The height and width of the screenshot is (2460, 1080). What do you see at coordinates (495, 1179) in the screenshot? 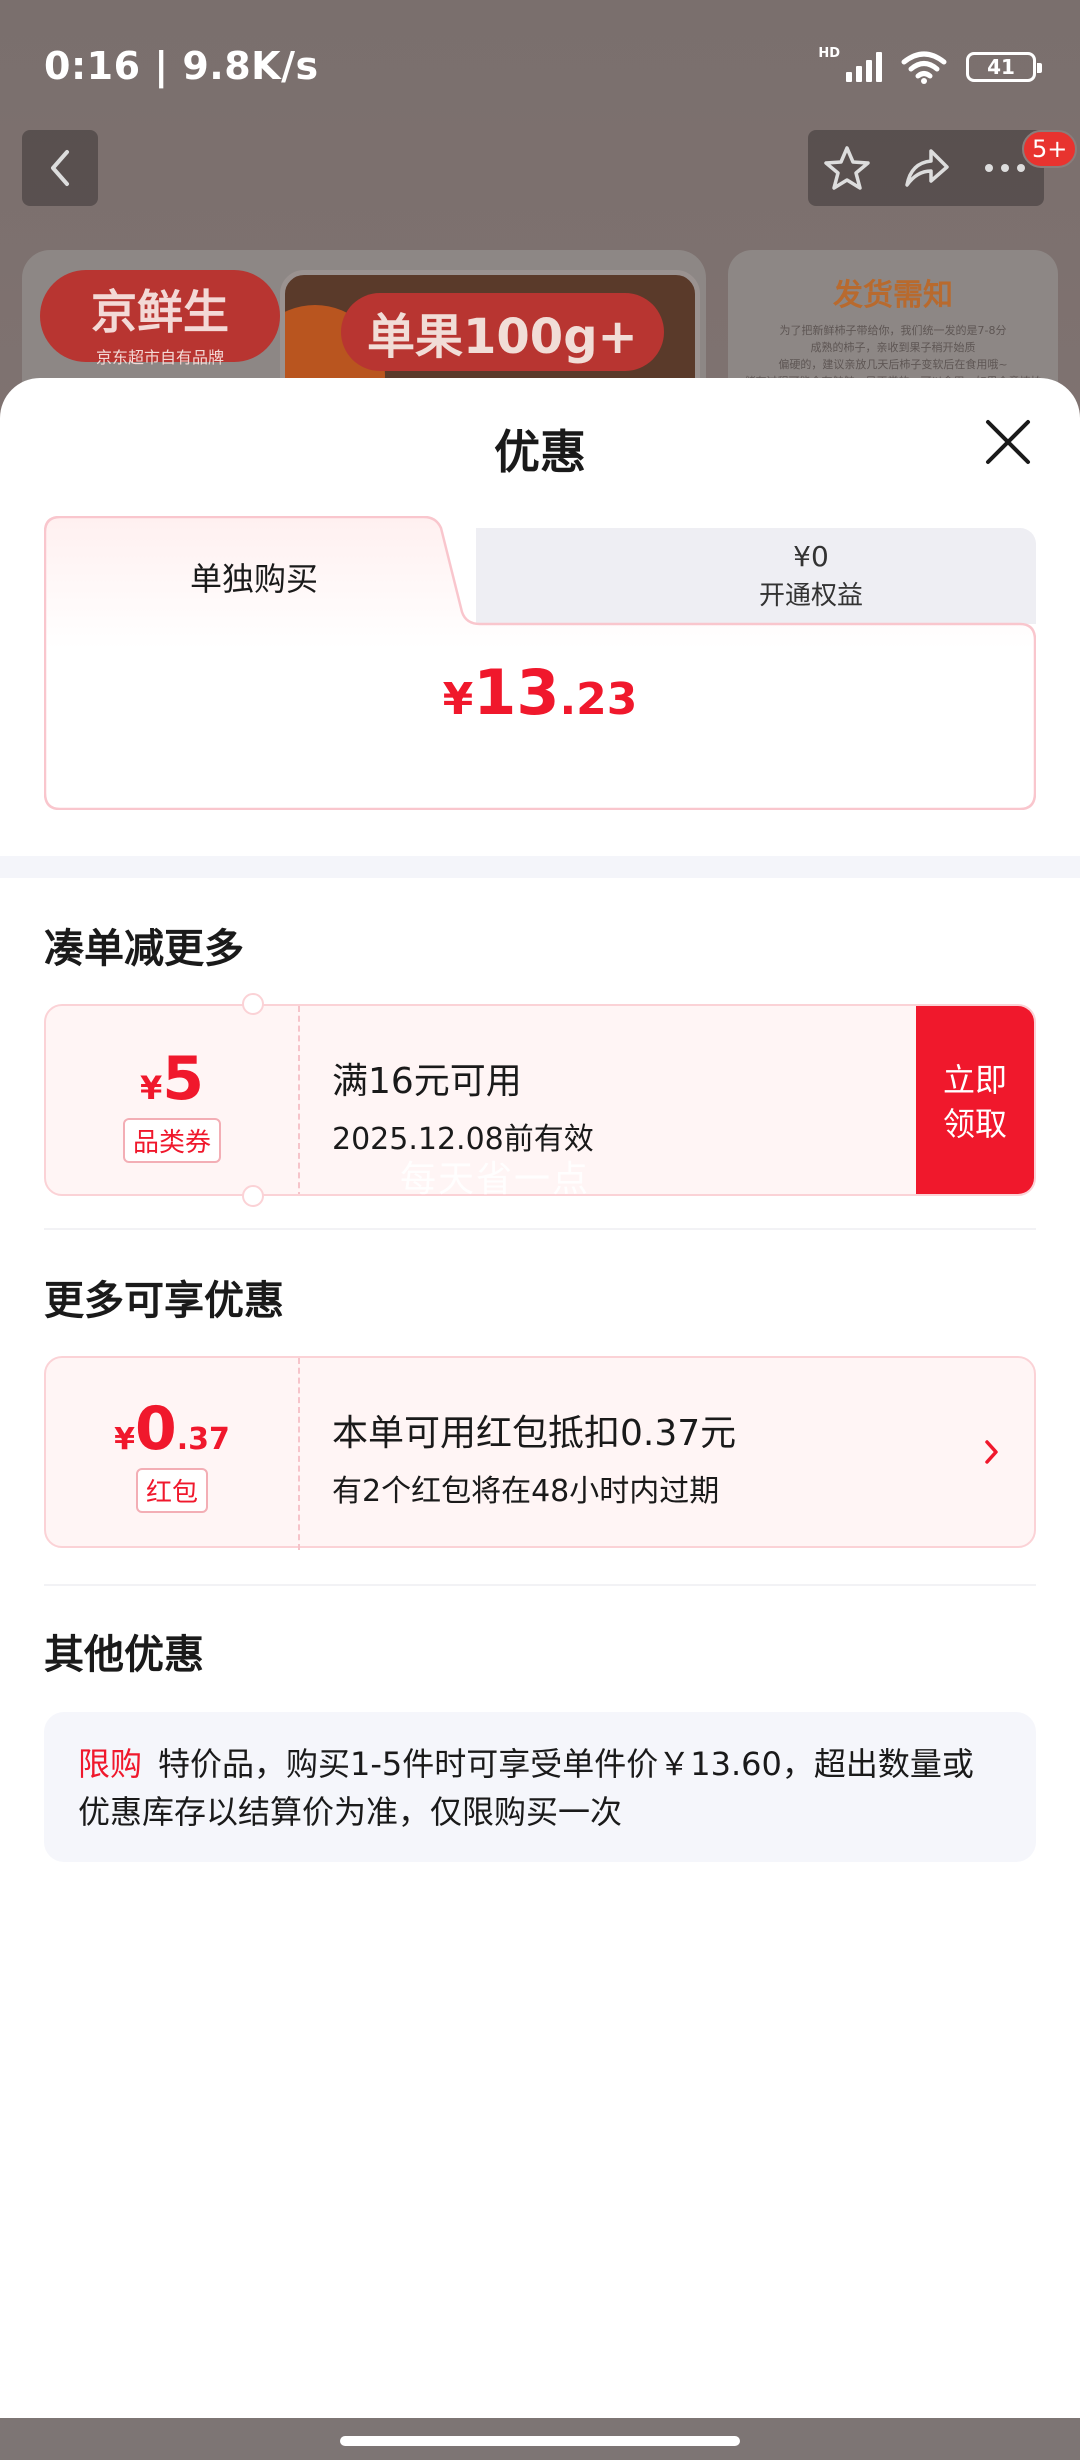
I see `watermark: 每天省一点` at bounding box center [495, 1179].